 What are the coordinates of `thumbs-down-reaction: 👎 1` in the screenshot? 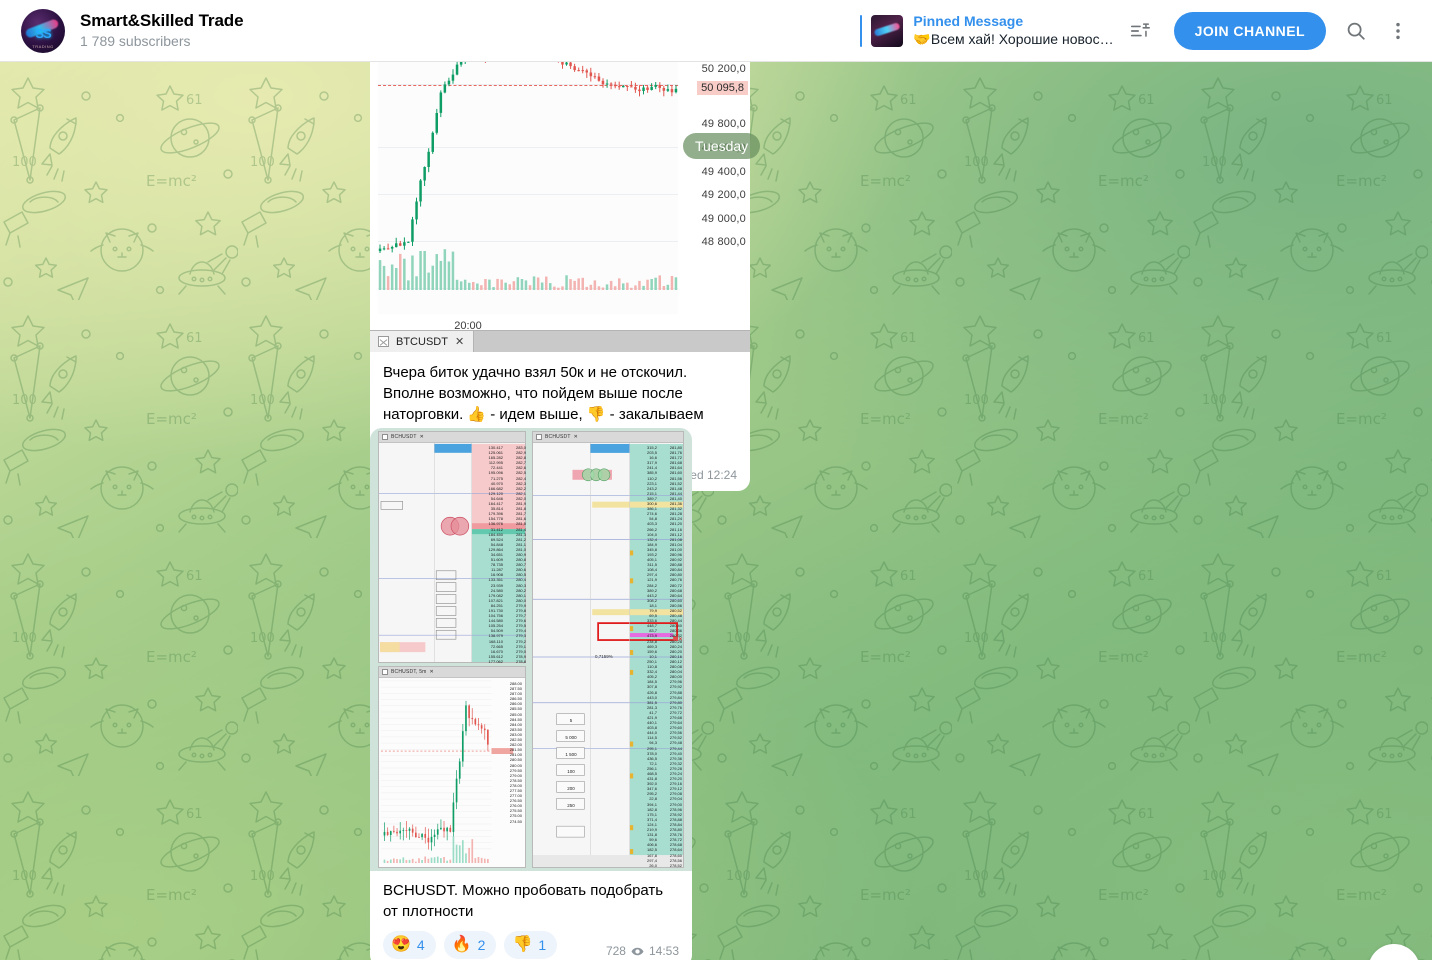 It's located at (531, 945).